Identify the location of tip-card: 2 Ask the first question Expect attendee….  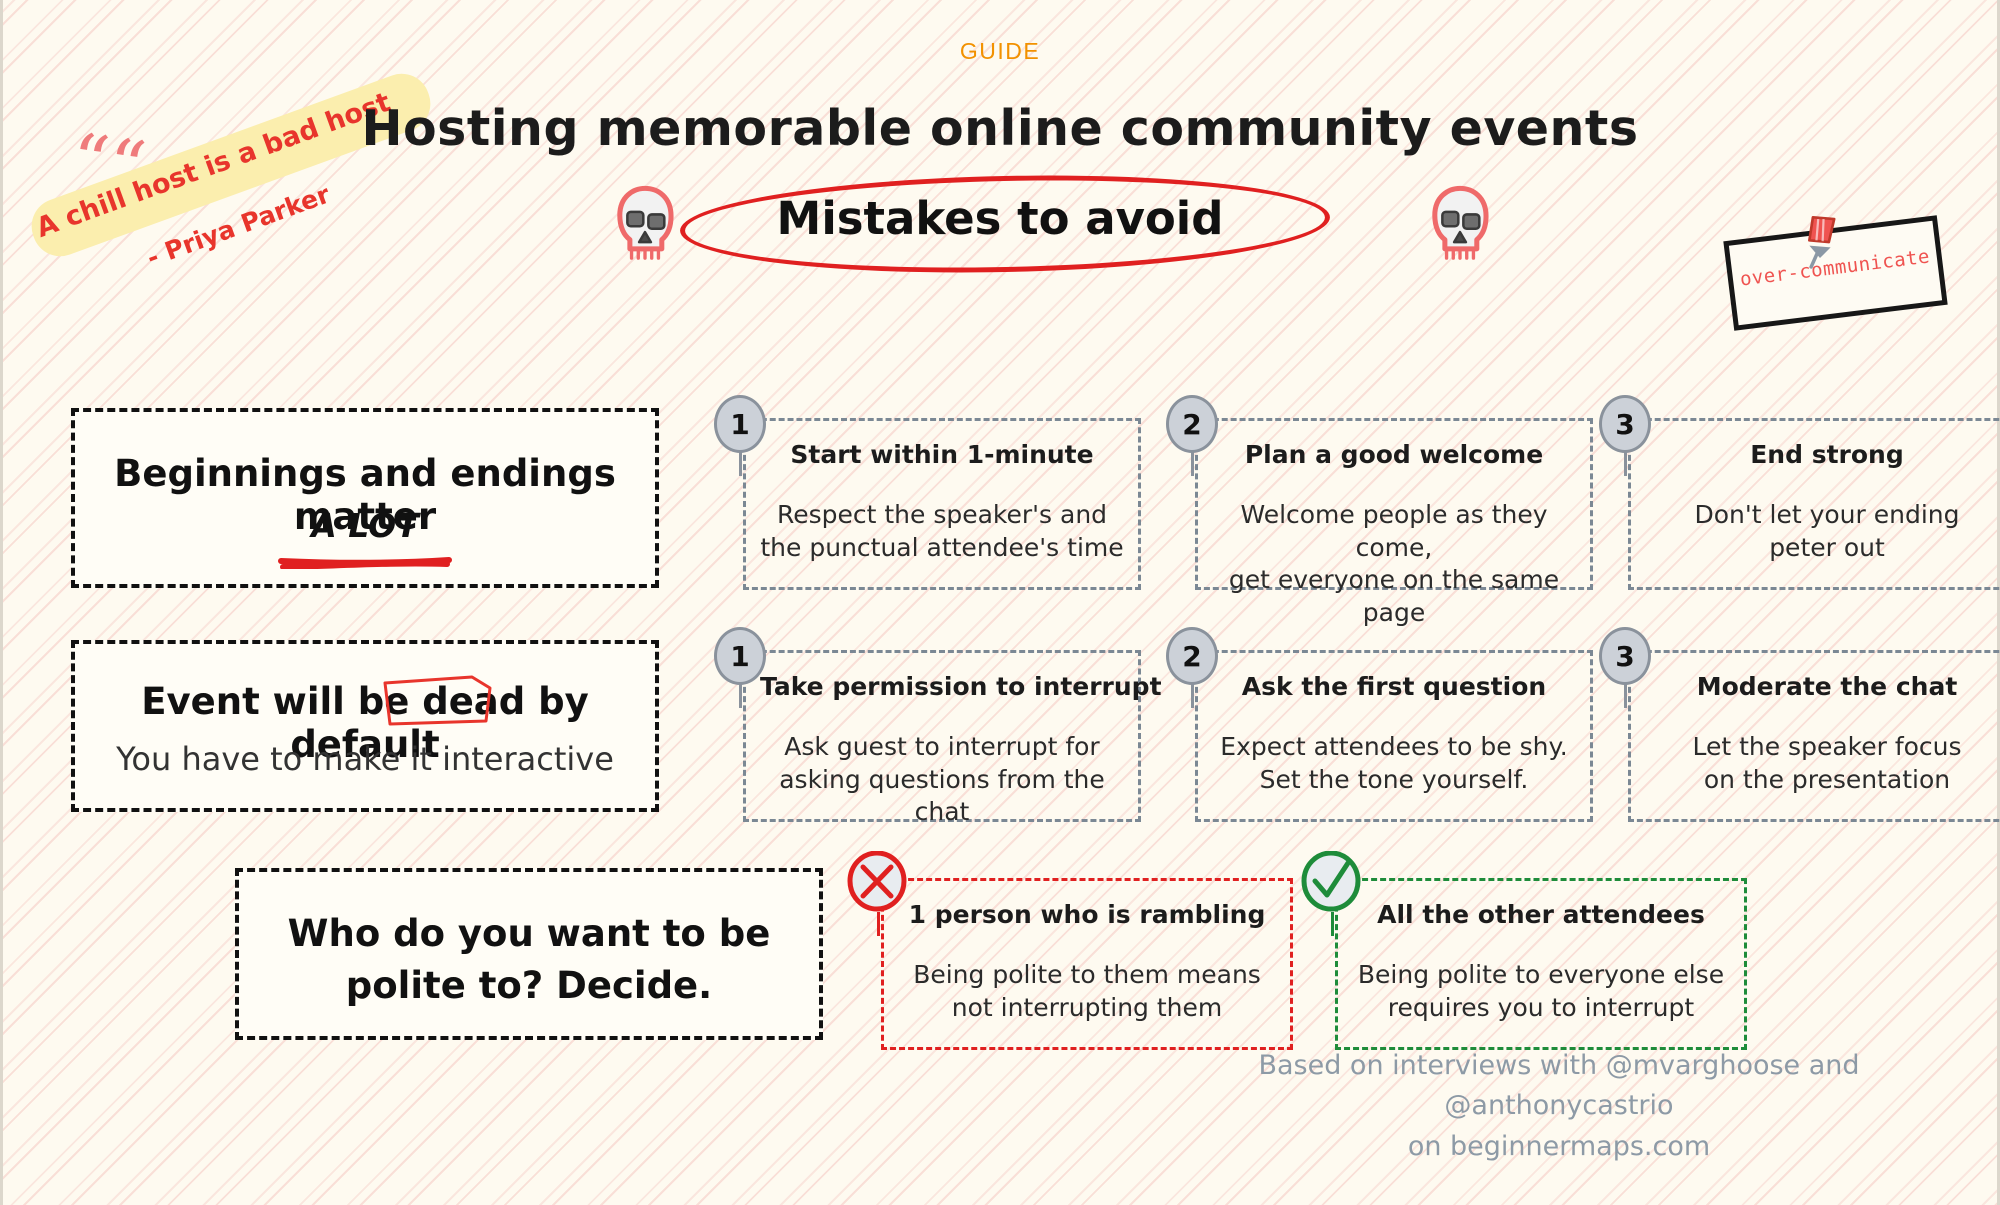
(1379, 724).